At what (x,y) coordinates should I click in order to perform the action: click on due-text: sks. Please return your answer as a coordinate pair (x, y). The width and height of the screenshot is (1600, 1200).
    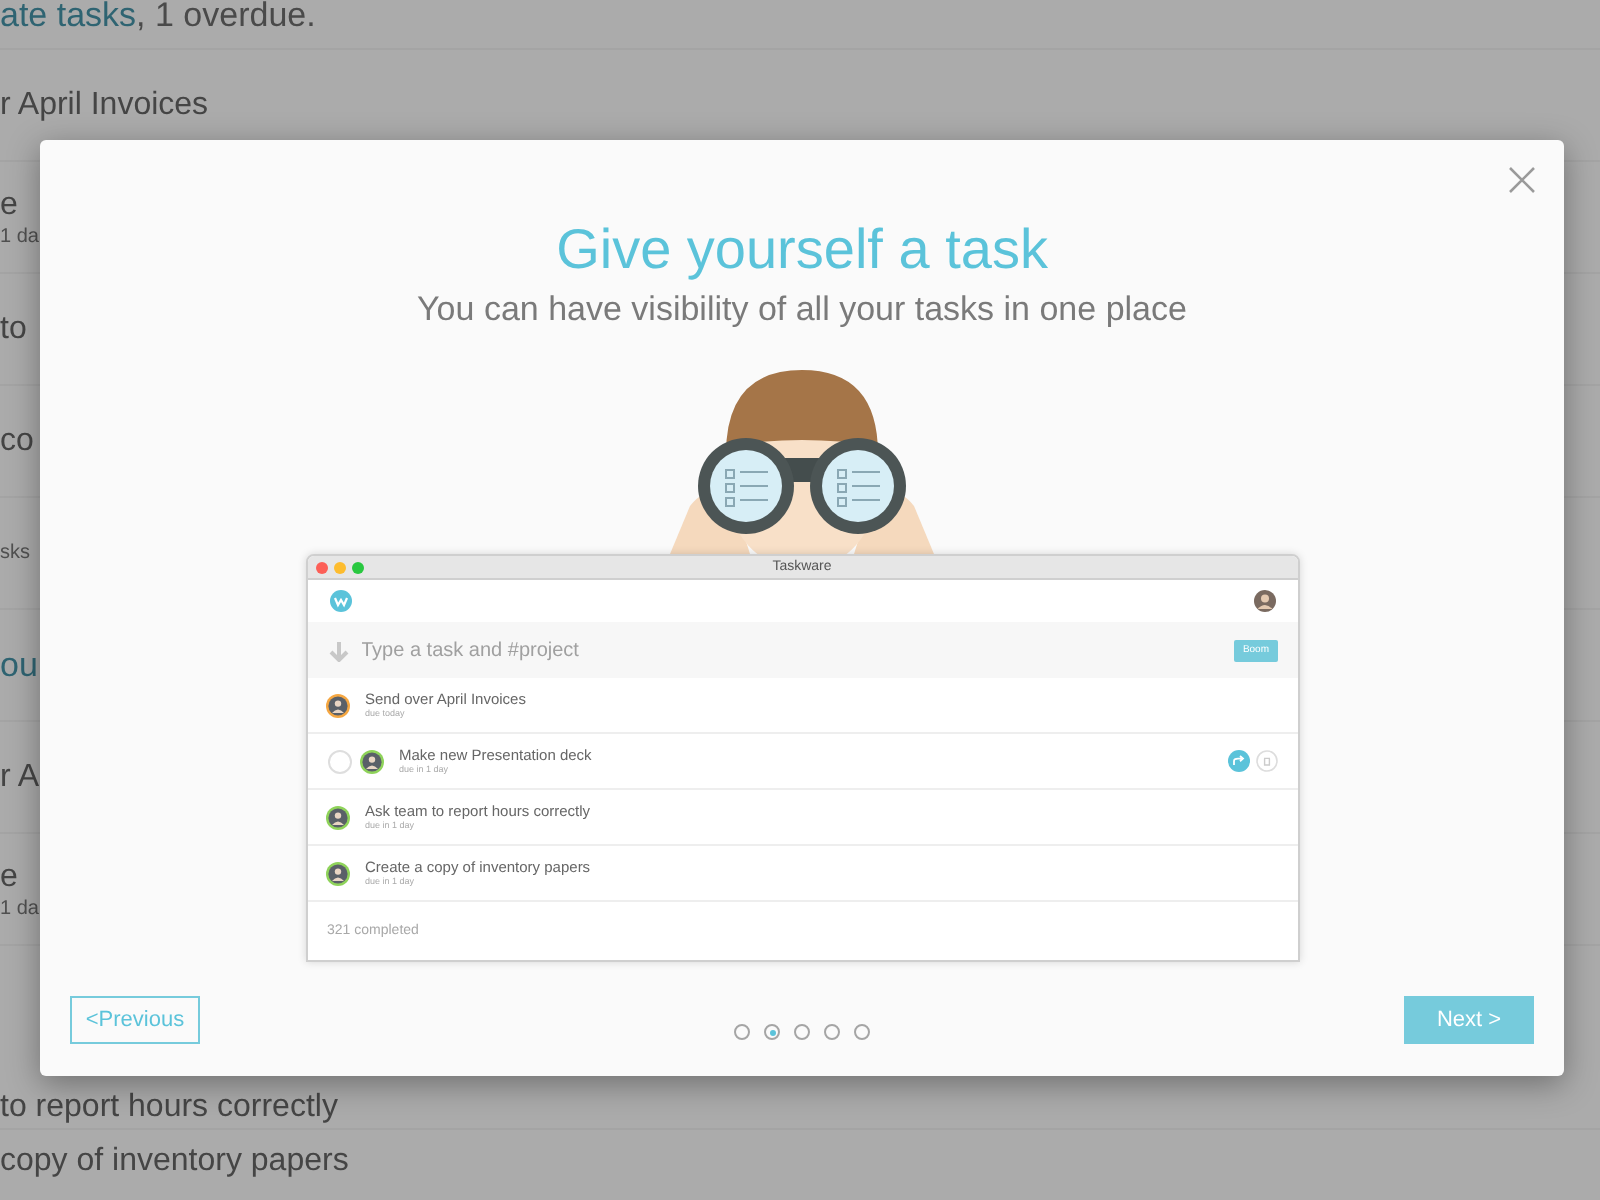
    Looking at the image, I should click on (15, 553).